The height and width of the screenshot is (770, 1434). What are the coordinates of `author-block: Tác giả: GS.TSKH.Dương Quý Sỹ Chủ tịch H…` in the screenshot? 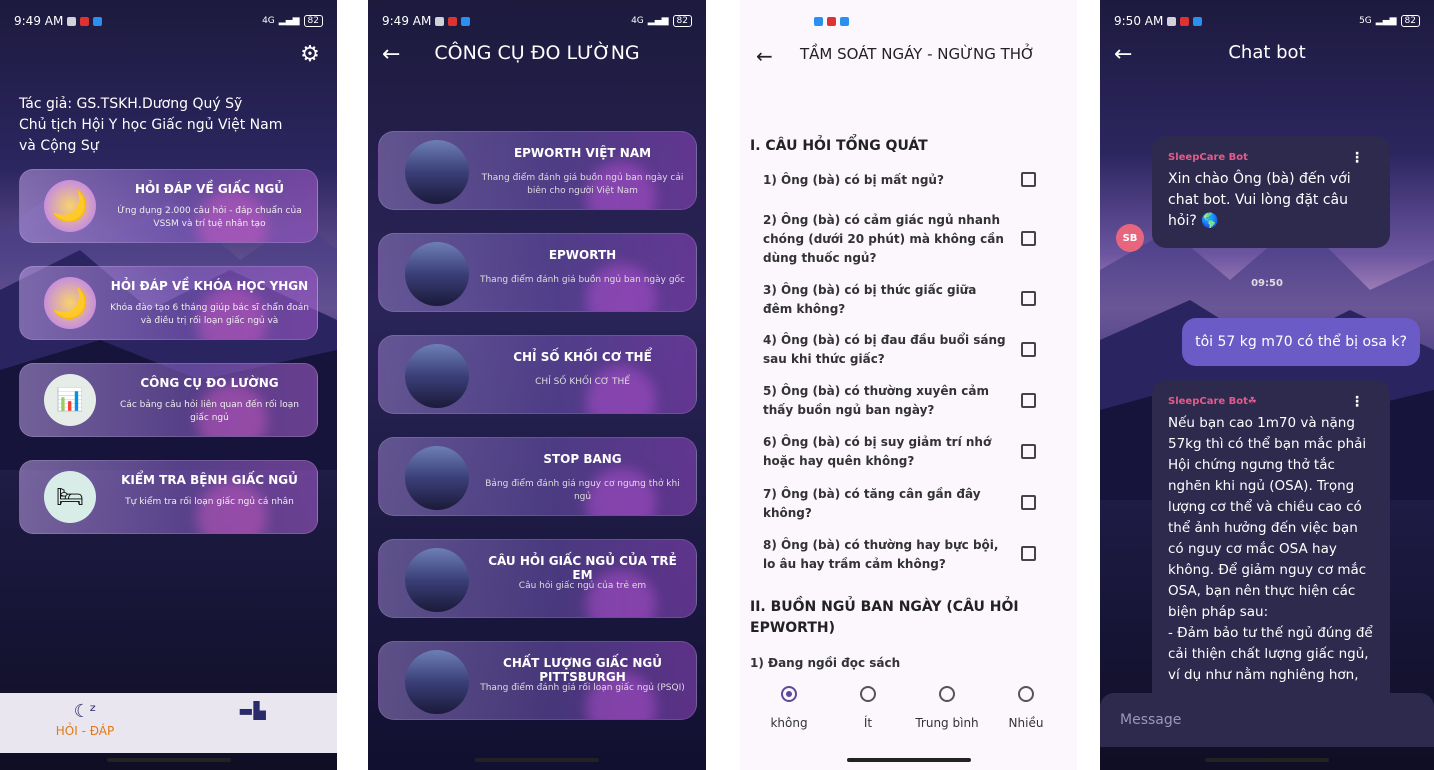 It's located at (169, 125).